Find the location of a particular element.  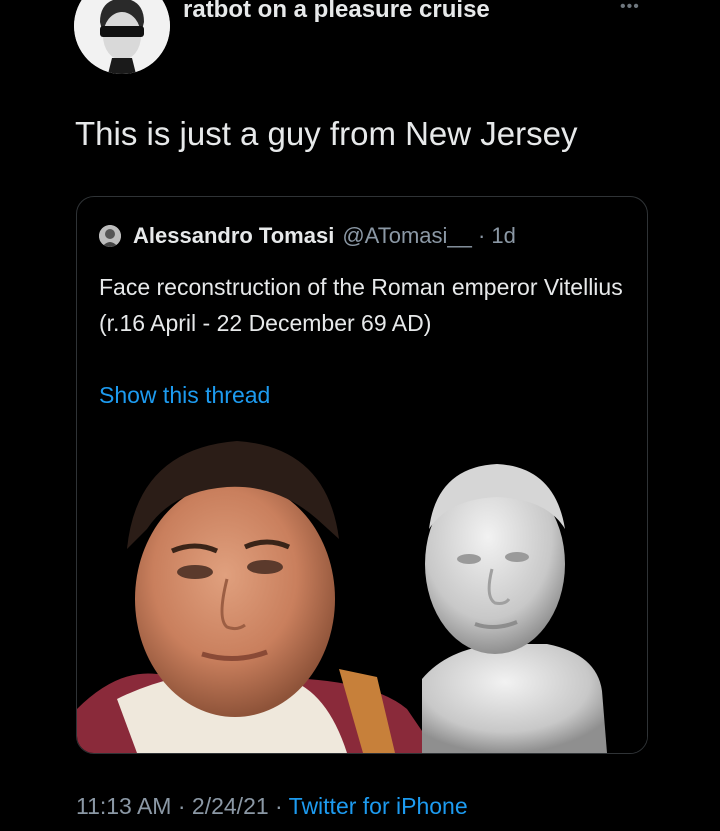

quoted-author-meta: @ATomasi__ · 1d is located at coordinates (429, 235).